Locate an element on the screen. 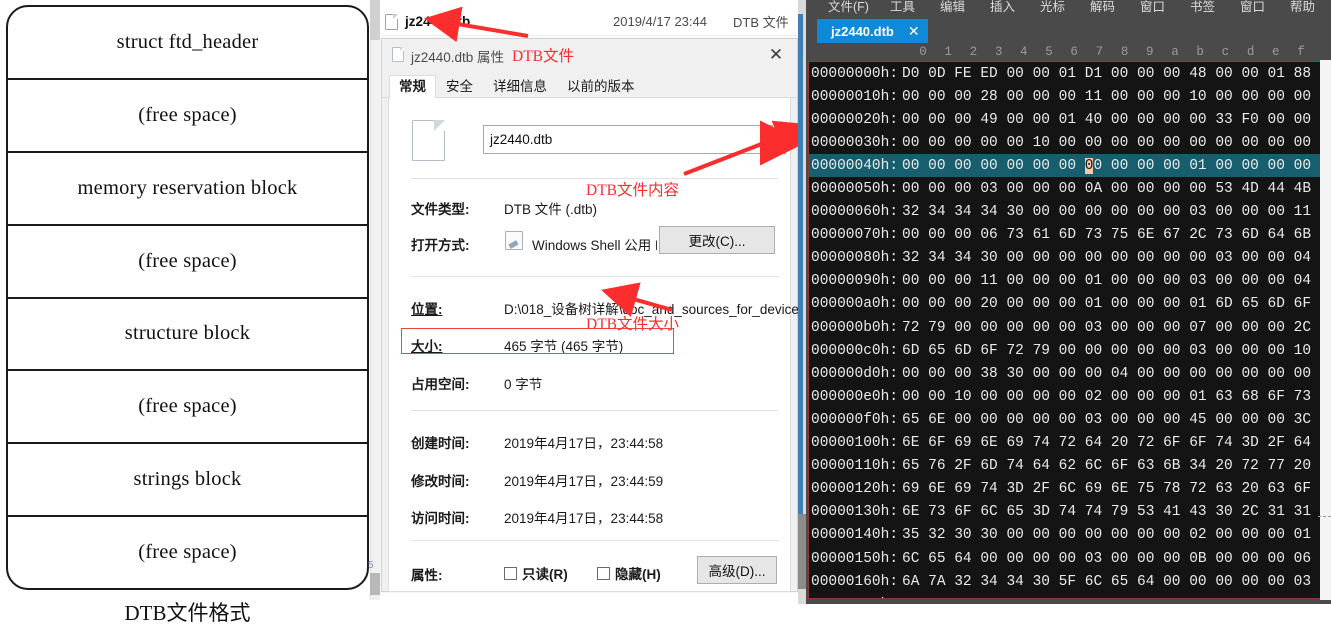 The image size is (1331, 637). checkbox-box-hidden is located at coordinates (603, 573).